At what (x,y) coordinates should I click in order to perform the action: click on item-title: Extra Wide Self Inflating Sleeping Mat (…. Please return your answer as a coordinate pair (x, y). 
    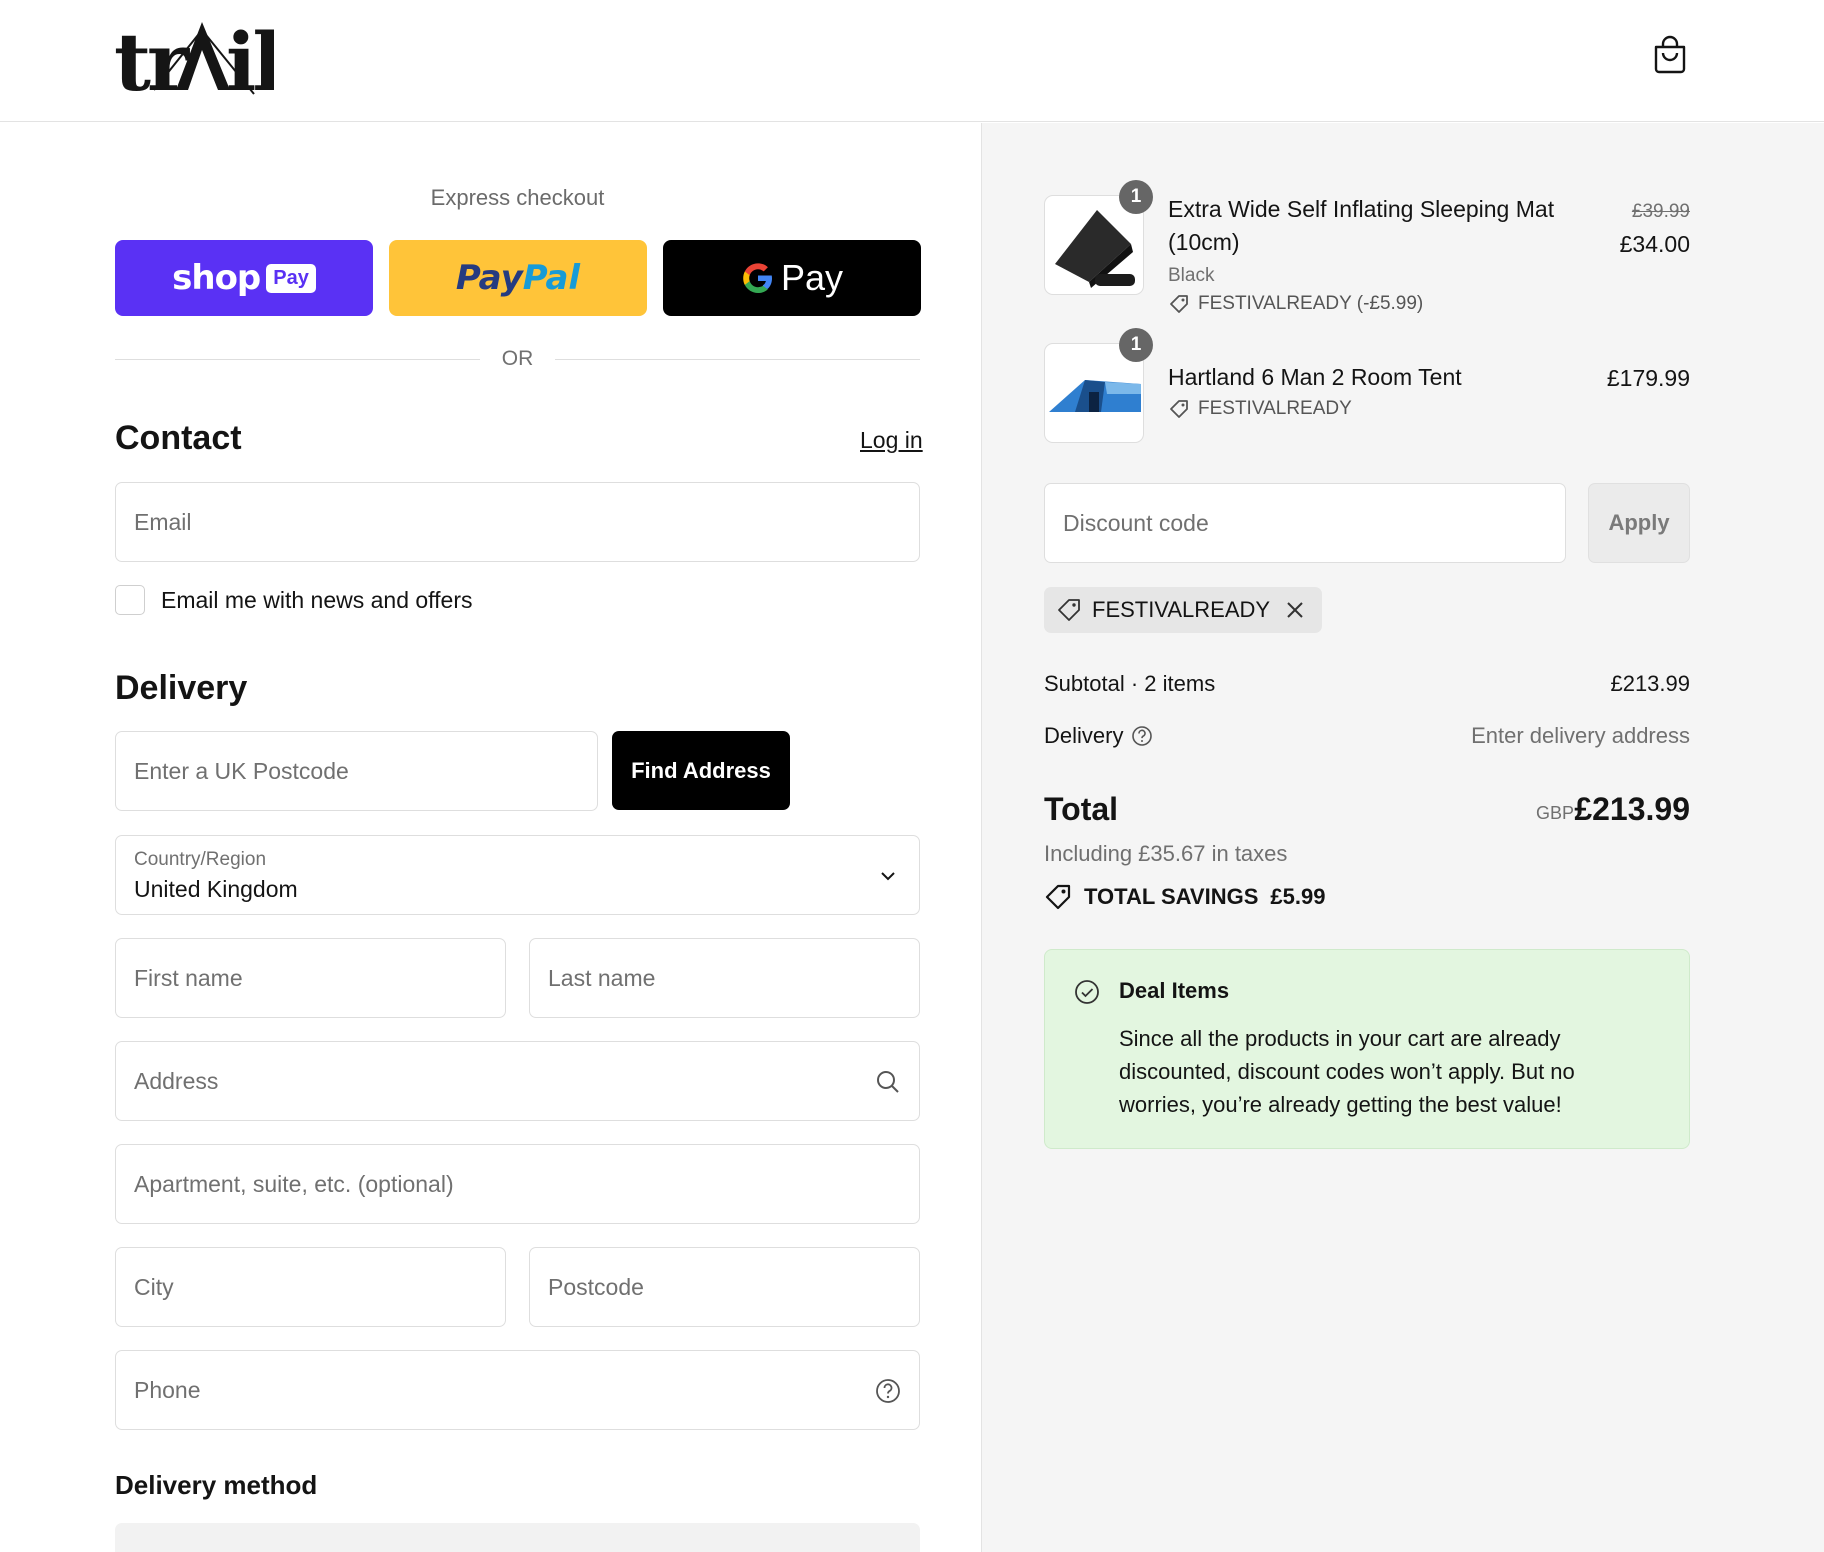
    Looking at the image, I should click on (1378, 226).